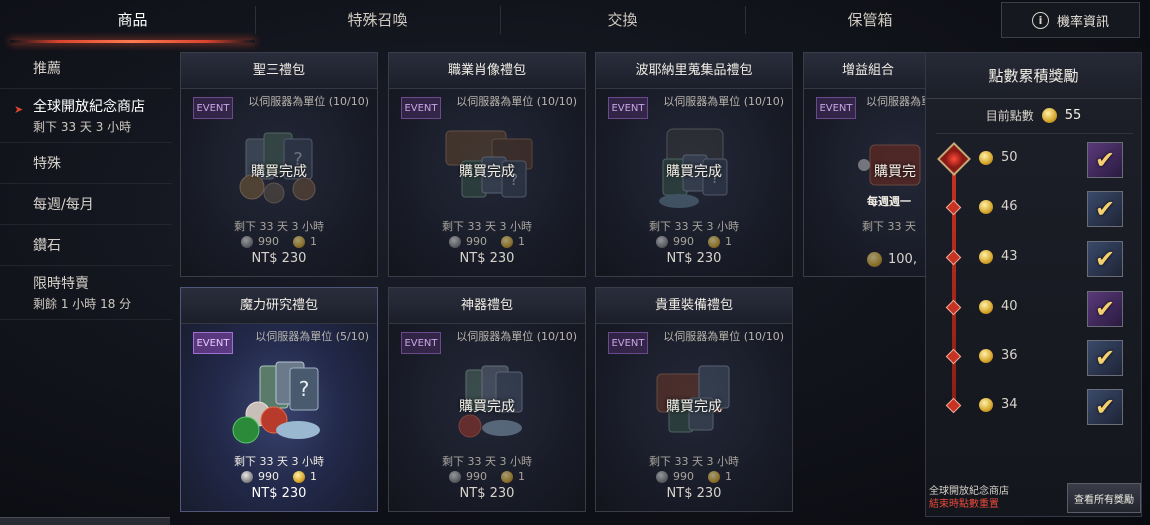 This screenshot has width=1150, height=525. I want to click on info-icon: i, so click(1040, 20).